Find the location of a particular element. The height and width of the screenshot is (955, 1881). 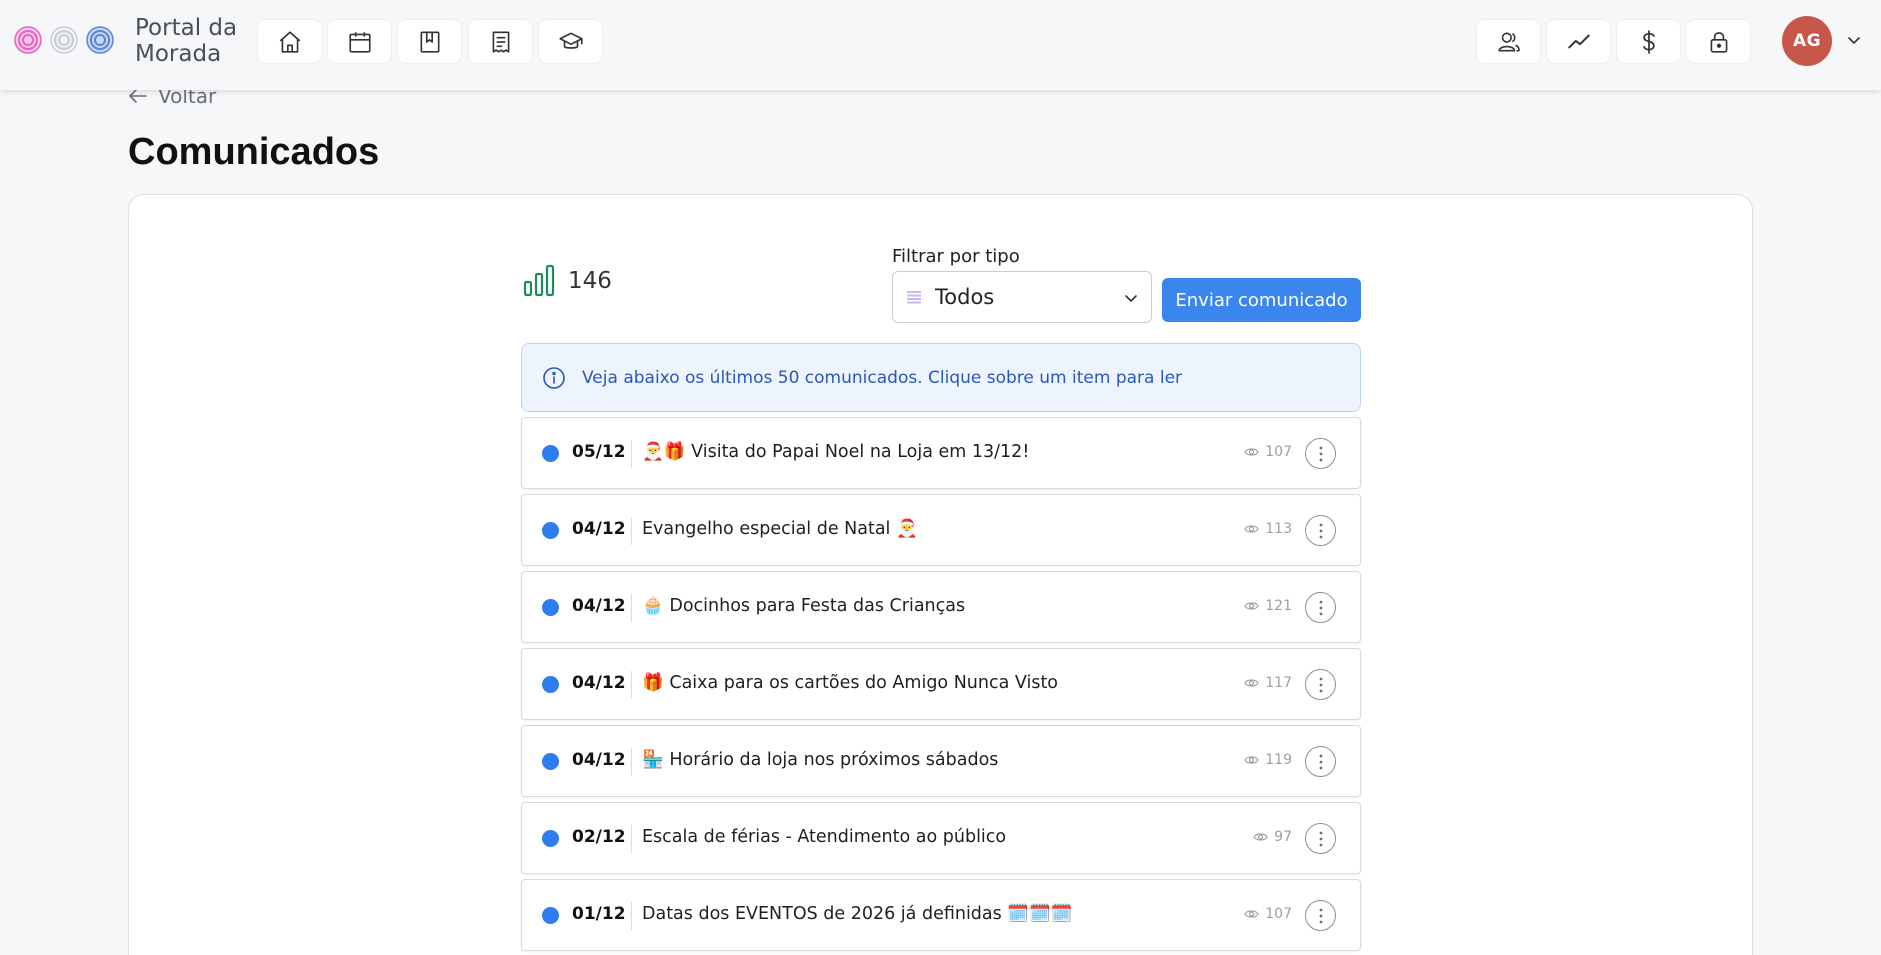

views-count: 117 is located at coordinates (1268, 683).